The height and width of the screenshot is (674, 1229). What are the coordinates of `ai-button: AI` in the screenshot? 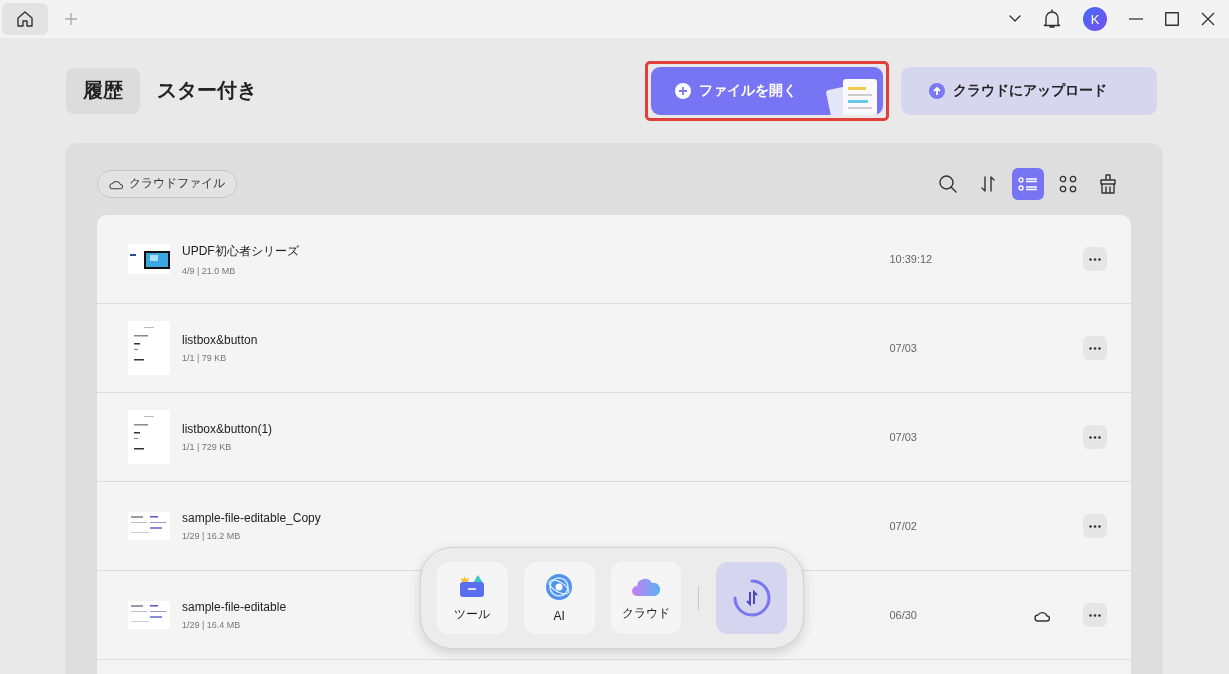 It's located at (559, 598).